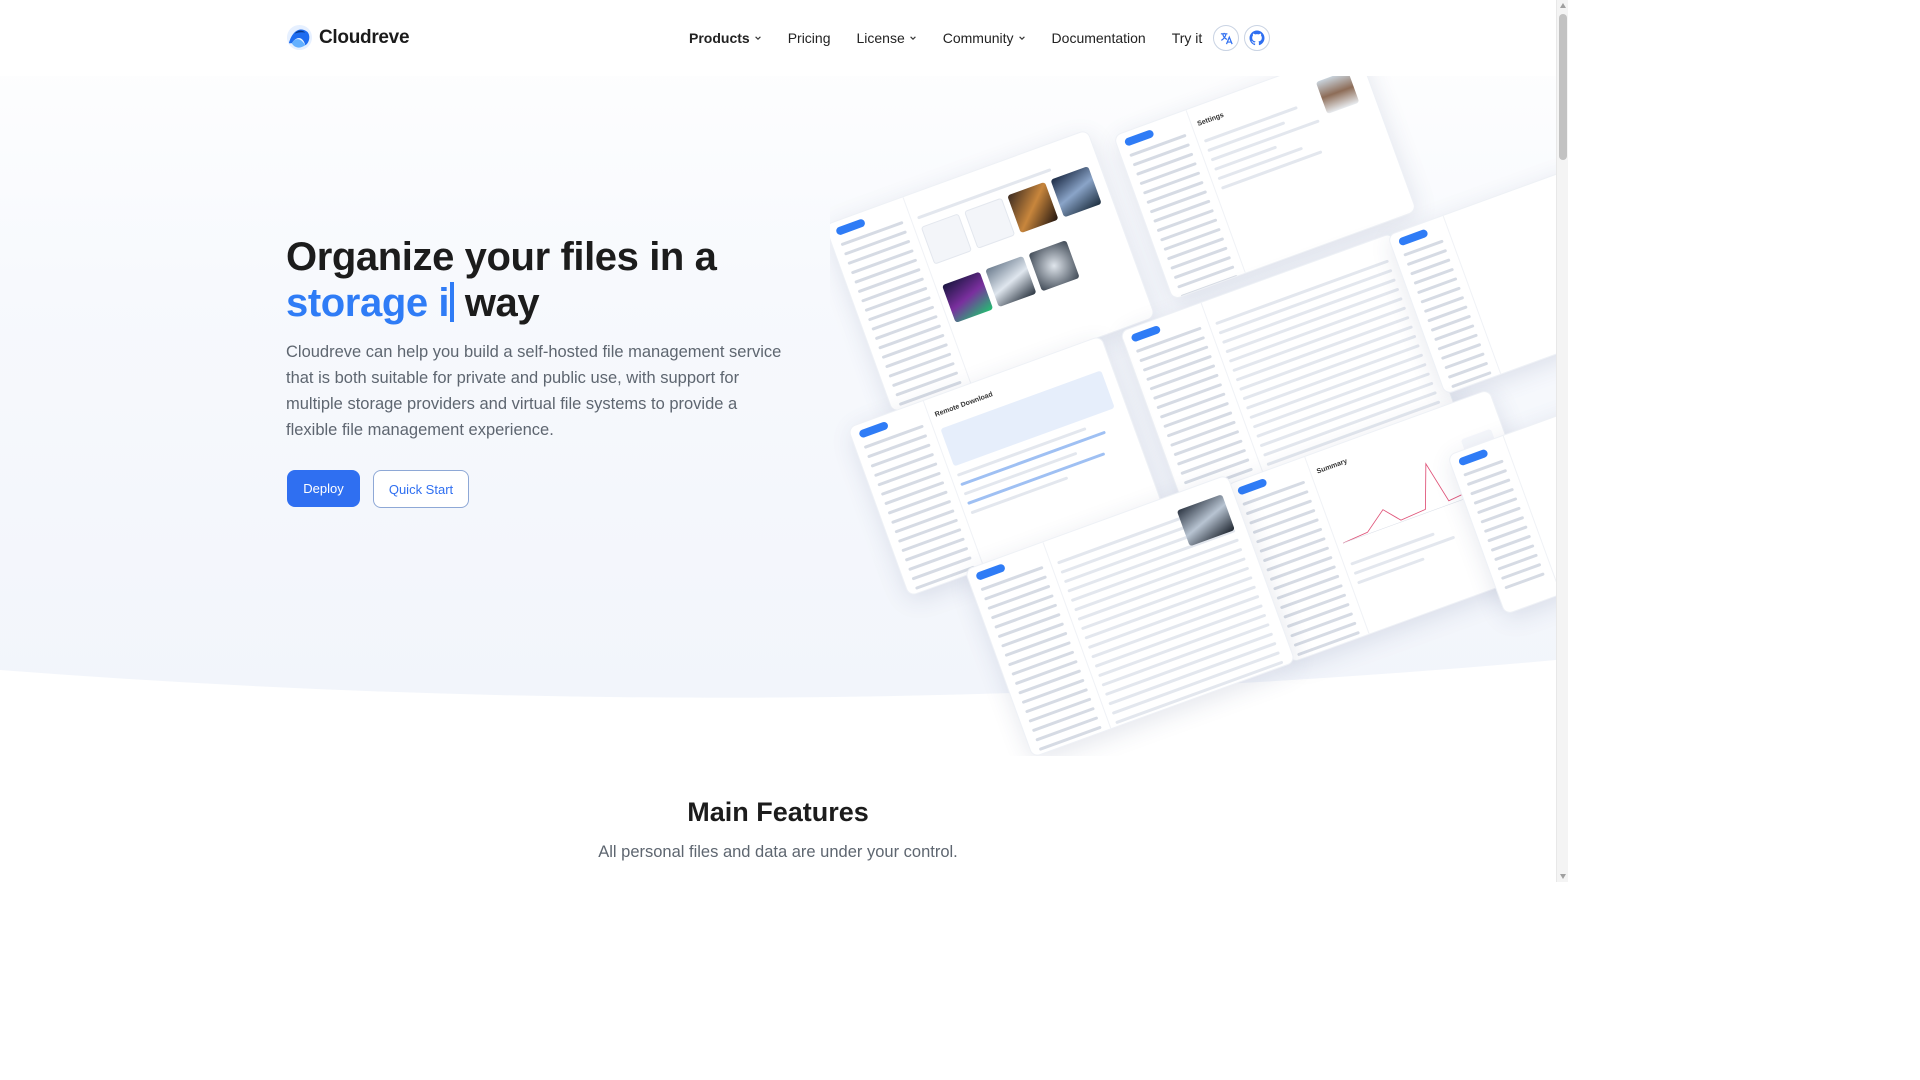  What do you see at coordinates (1563, 876) in the screenshot?
I see `scroll-down-arrow-icon` at bounding box center [1563, 876].